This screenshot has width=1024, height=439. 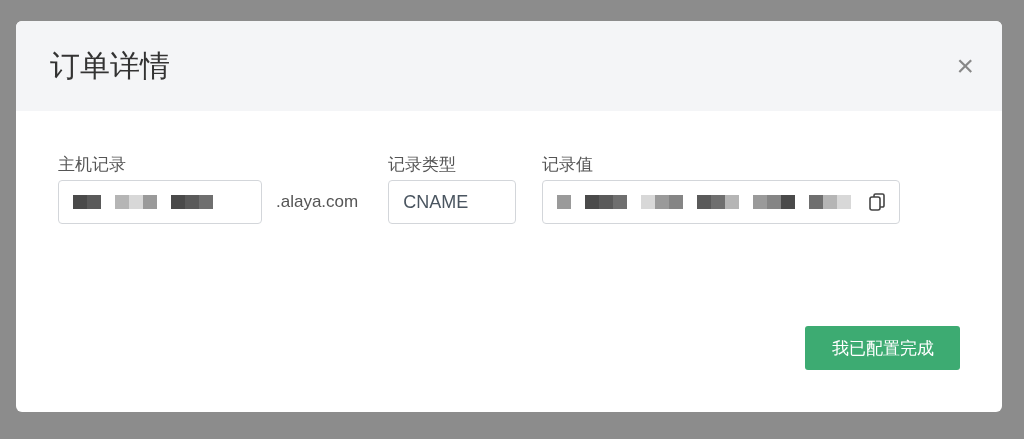 What do you see at coordinates (877, 202) in the screenshot?
I see `copy-icon` at bounding box center [877, 202].